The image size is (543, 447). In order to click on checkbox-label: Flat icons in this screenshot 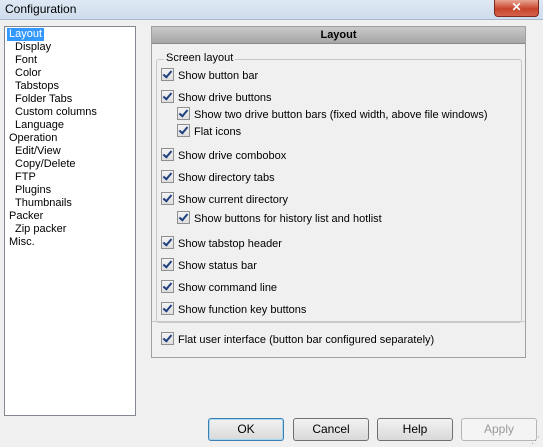, I will do `click(218, 132)`.